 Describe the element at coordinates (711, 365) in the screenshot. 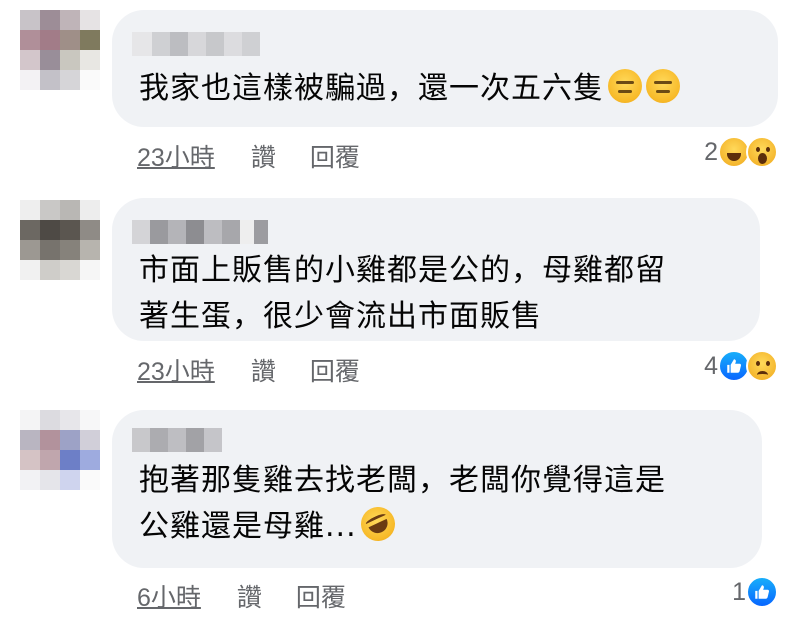

I see `reaction-count: 4` at that location.